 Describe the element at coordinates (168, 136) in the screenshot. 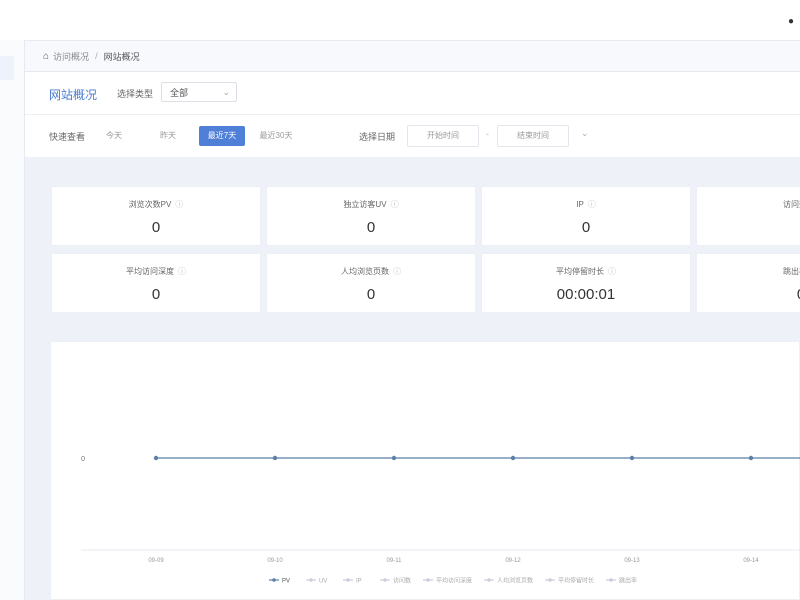

I see `quick-button-yesterday: 昨天` at that location.